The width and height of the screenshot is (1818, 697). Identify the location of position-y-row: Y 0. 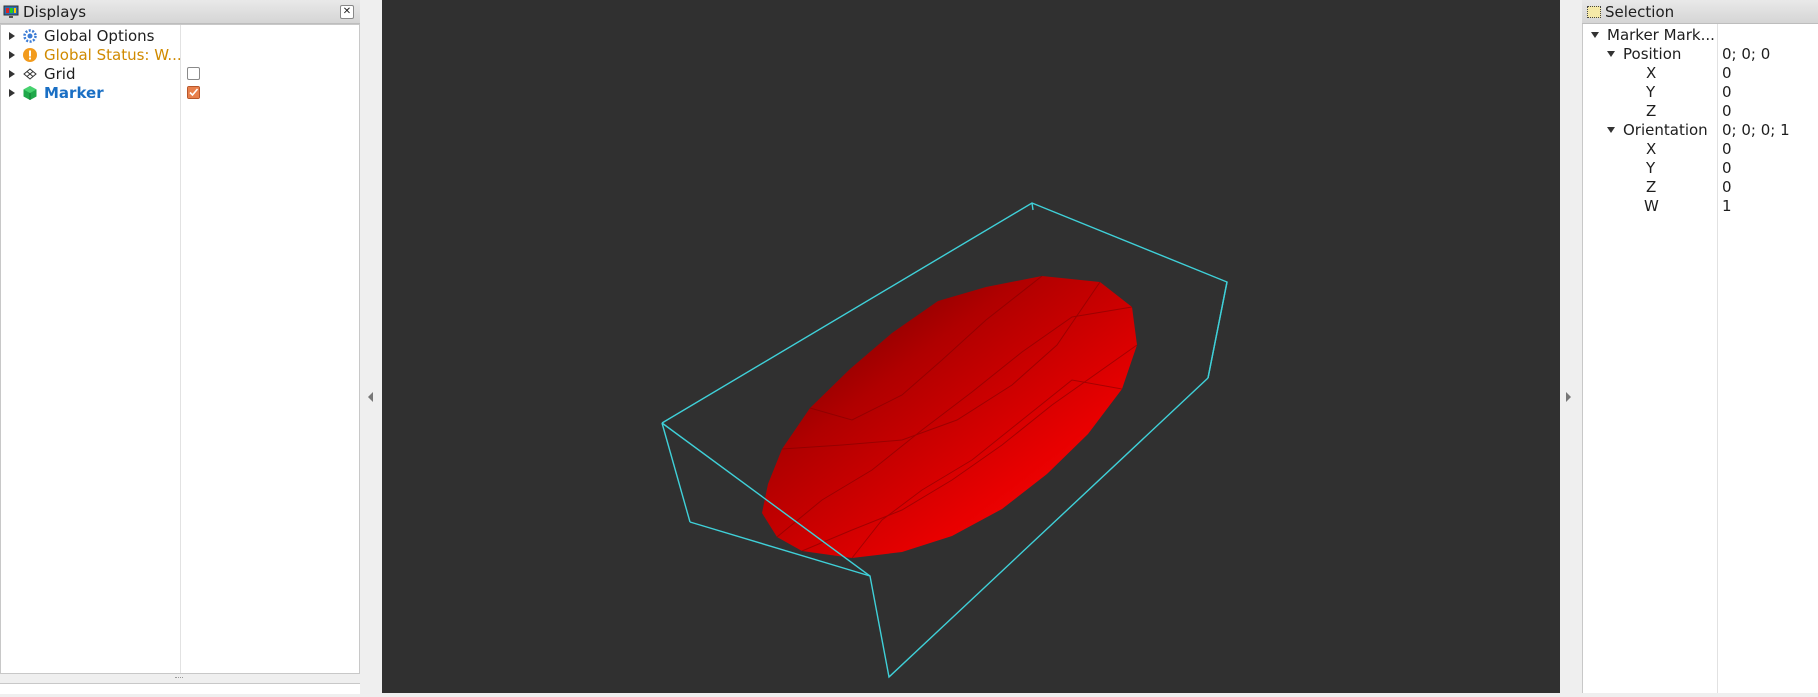
(1689, 91).